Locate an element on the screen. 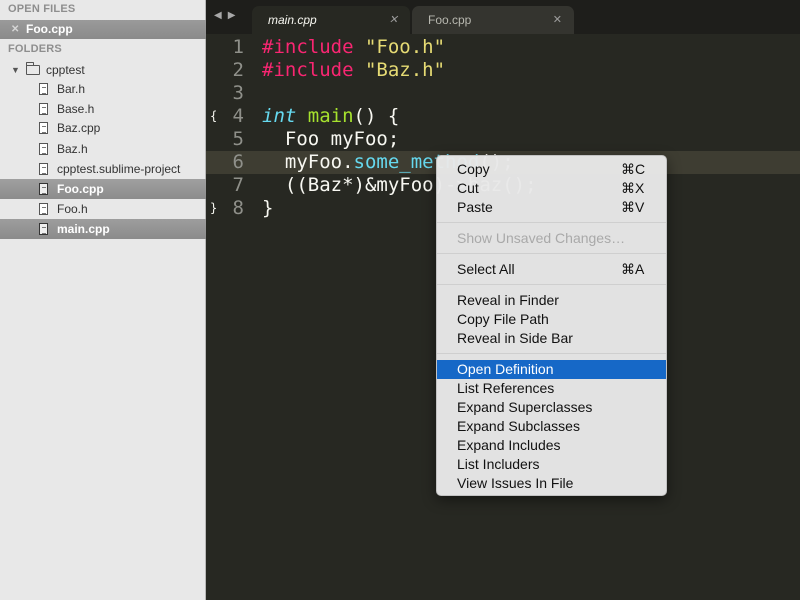  menu-item-expand-includes: Expand Includes is located at coordinates (551, 445).